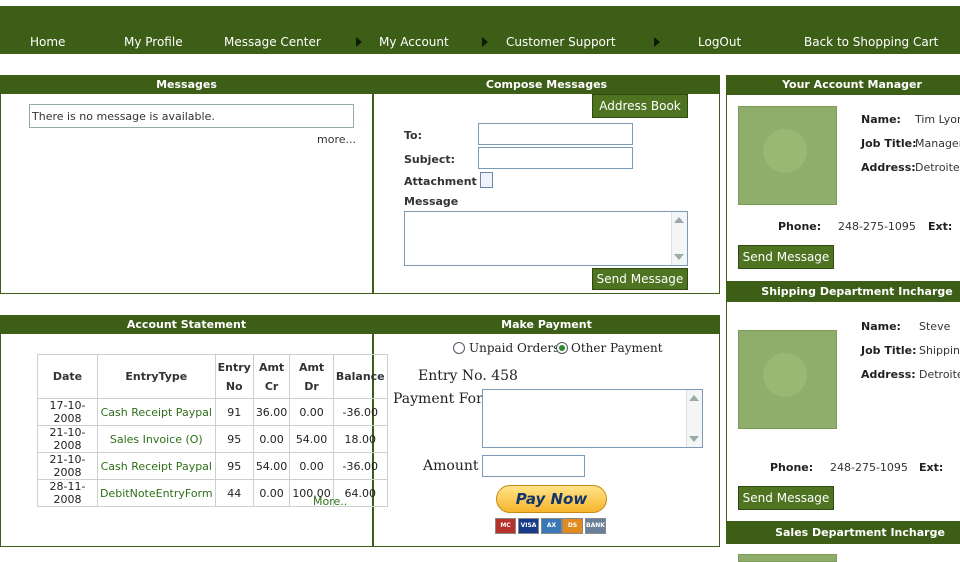 The image size is (960, 562). Describe the element at coordinates (937, 167) in the screenshot. I see `manager-address: Detroite,` at that location.